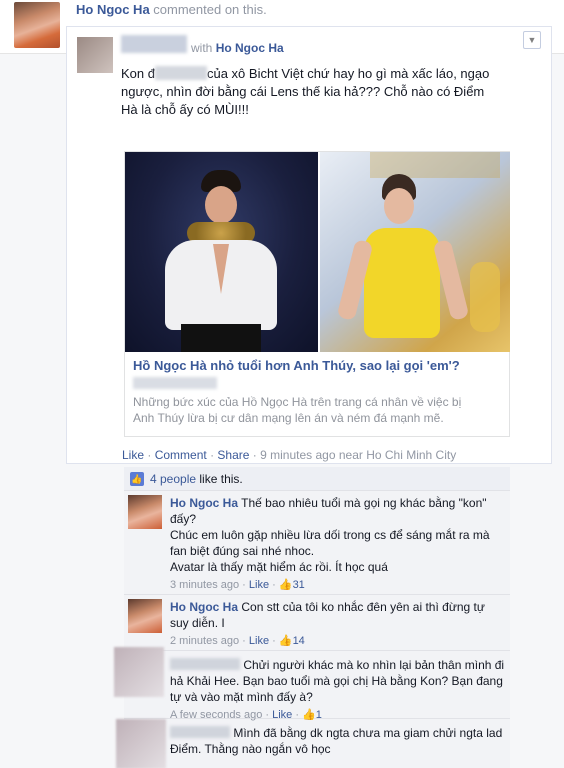 The image size is (564, 768). What do you see at coordinates (415, 252) in the screenshot?
I see `link-image-right` at bounding box center [415, 252].